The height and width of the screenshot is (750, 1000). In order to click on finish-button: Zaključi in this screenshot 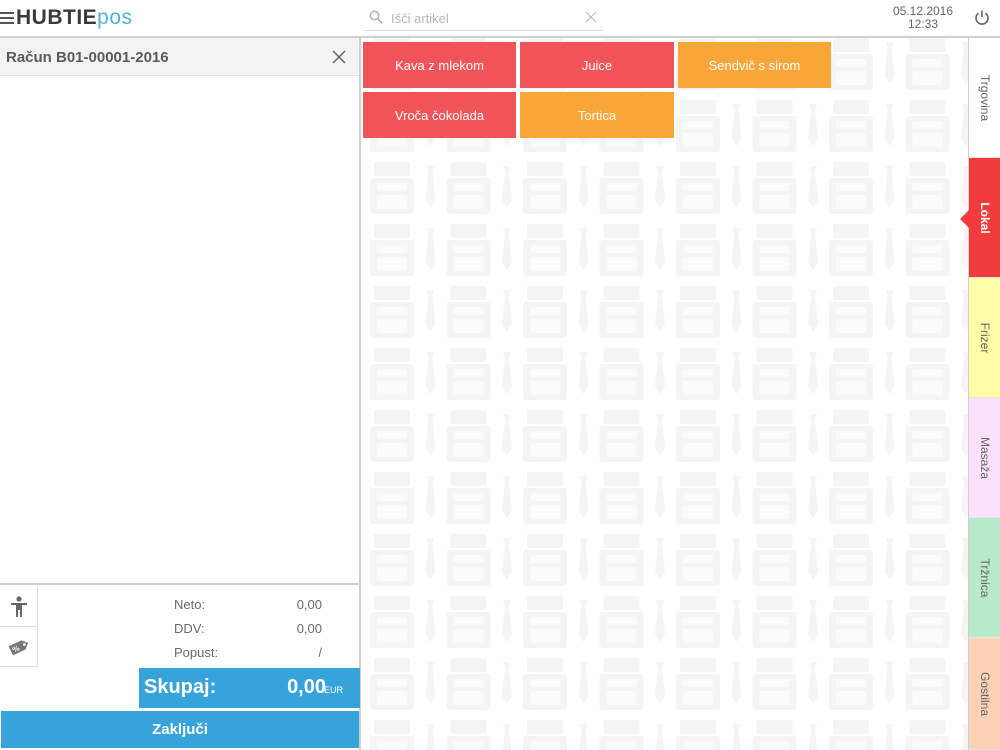, I will do `click(180, 729)`.